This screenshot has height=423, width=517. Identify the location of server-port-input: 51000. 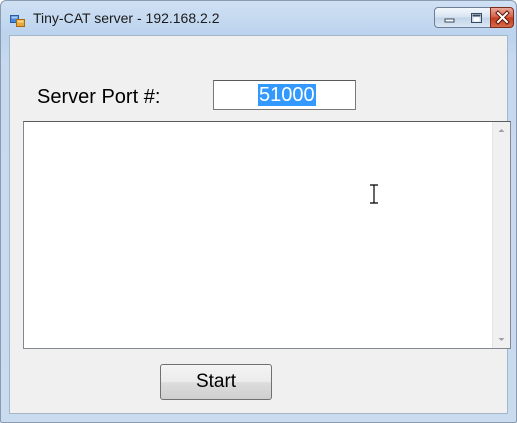
(284, 95).